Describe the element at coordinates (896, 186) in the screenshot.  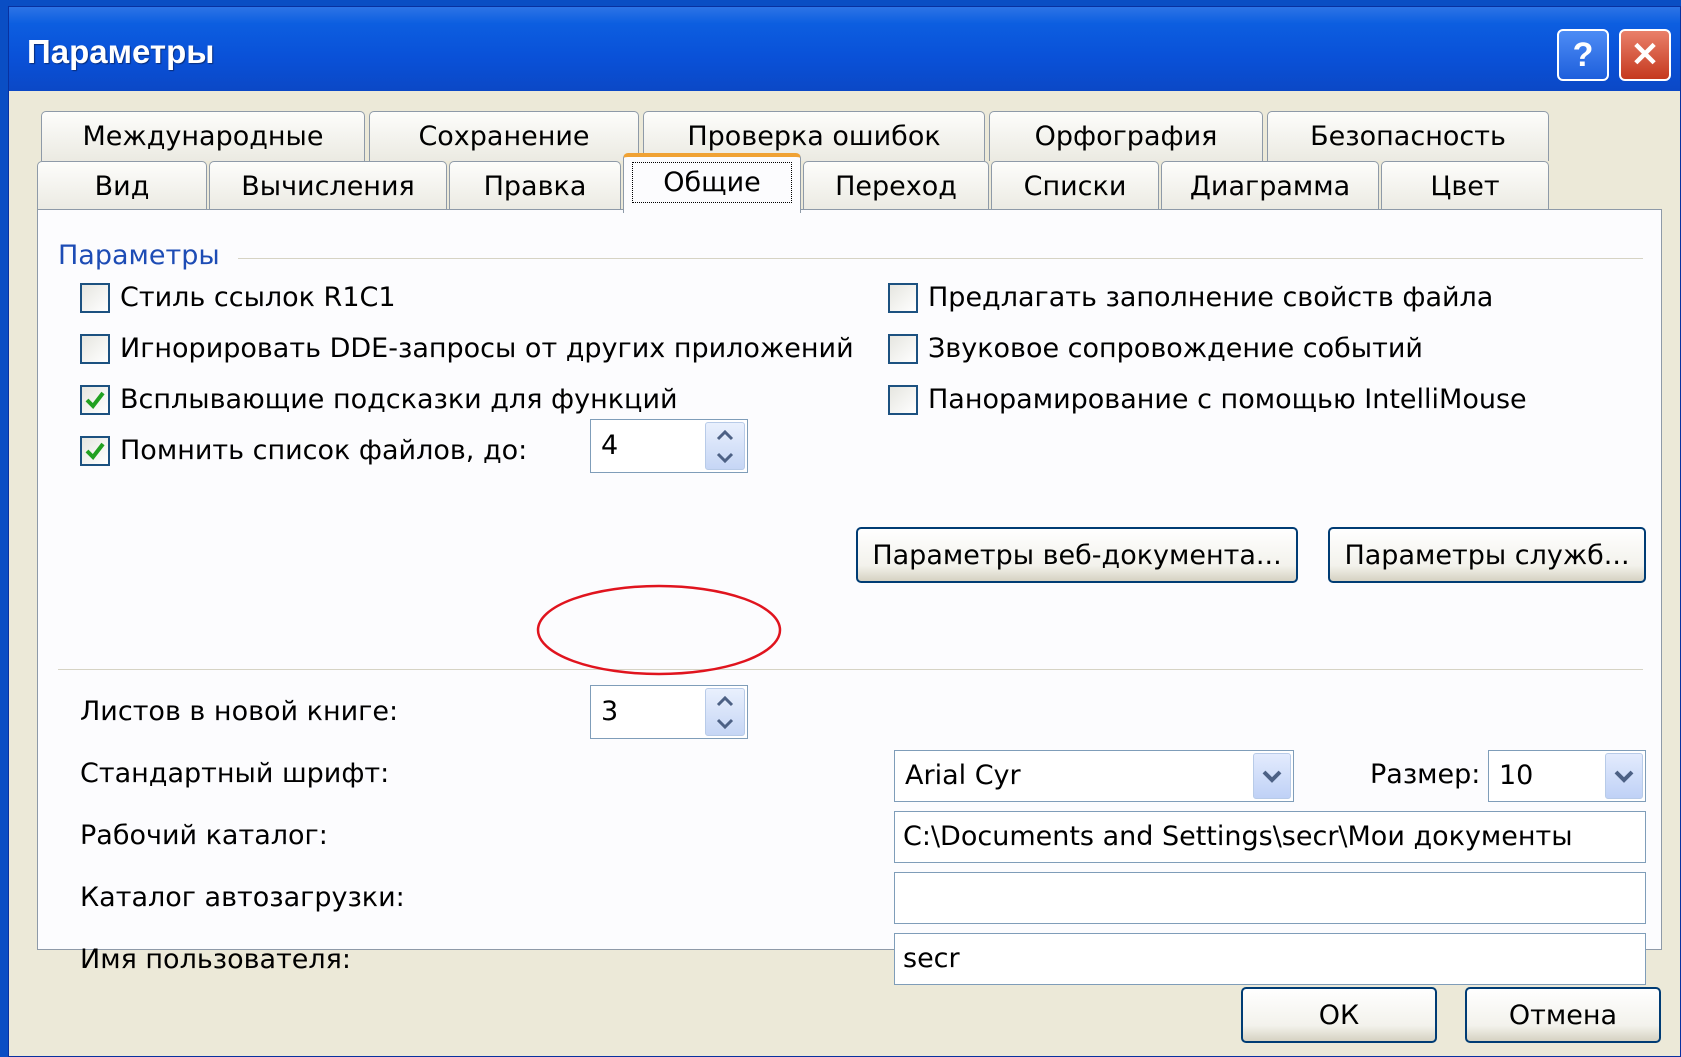
I see `tab-transition: Переход` at that location.